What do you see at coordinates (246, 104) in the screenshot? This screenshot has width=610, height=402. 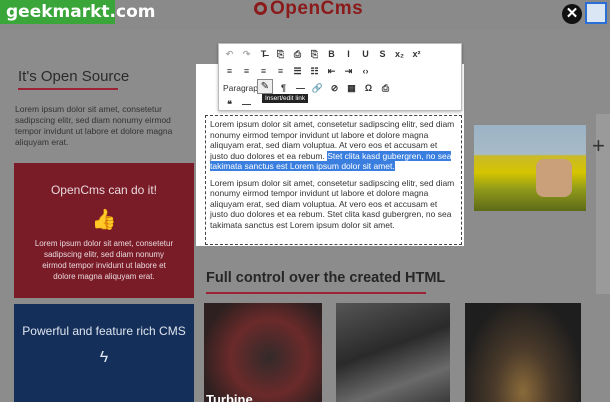 I see `dash-icon: —` at bounding box center [246, 104].